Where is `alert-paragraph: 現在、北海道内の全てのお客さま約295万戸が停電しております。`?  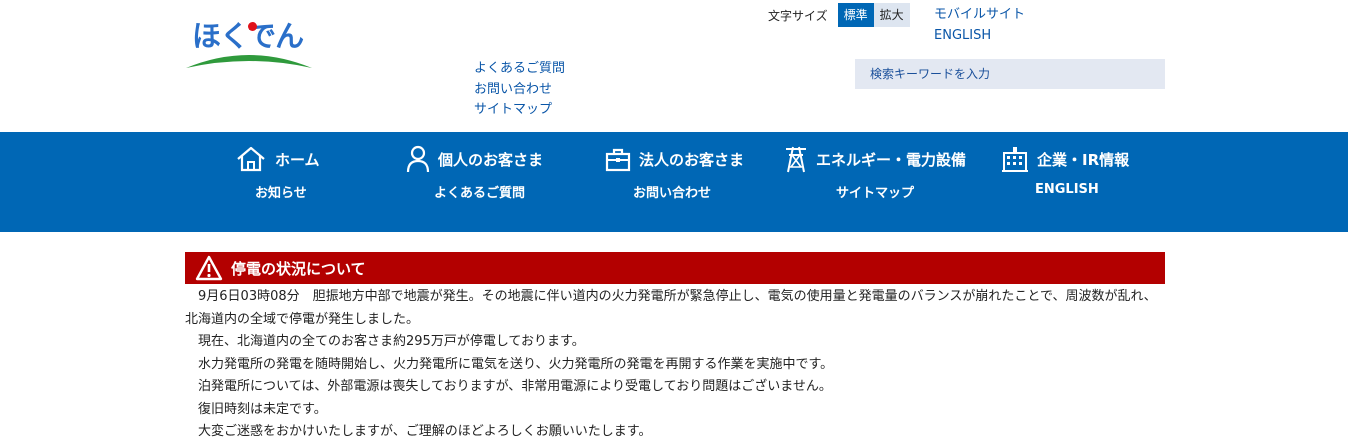 alert-paragraph: 現在、北海道内の全てのお客さま約295万戸が停電しております。 is located at coordinates (391, 341).